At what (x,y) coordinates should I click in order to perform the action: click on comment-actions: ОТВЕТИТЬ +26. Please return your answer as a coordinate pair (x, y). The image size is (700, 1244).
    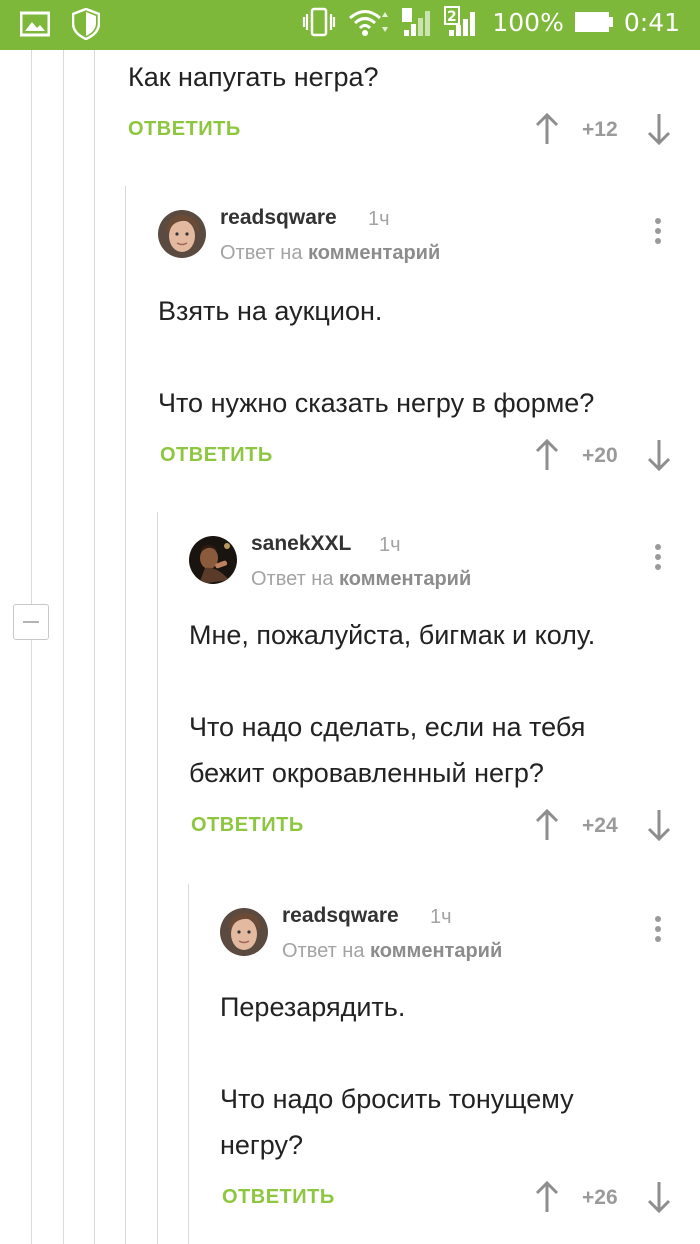
    Looking at the image, I should click on (452, 1200).